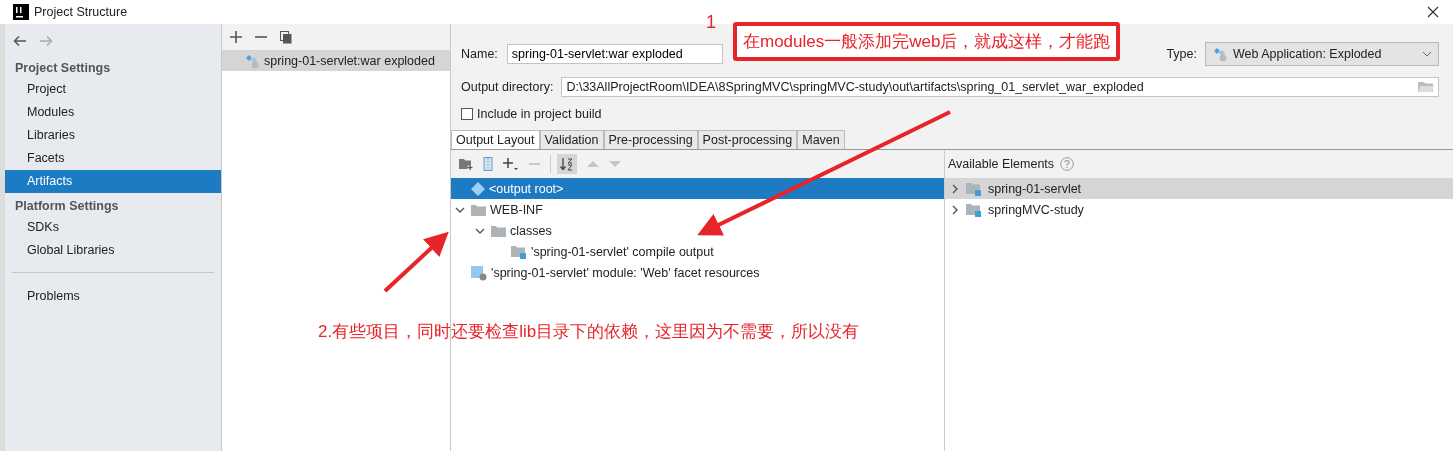 The image size is (1453, 451). I want to click on tree-label: 'spring-01-servlet' compile output, so click(622, 251).